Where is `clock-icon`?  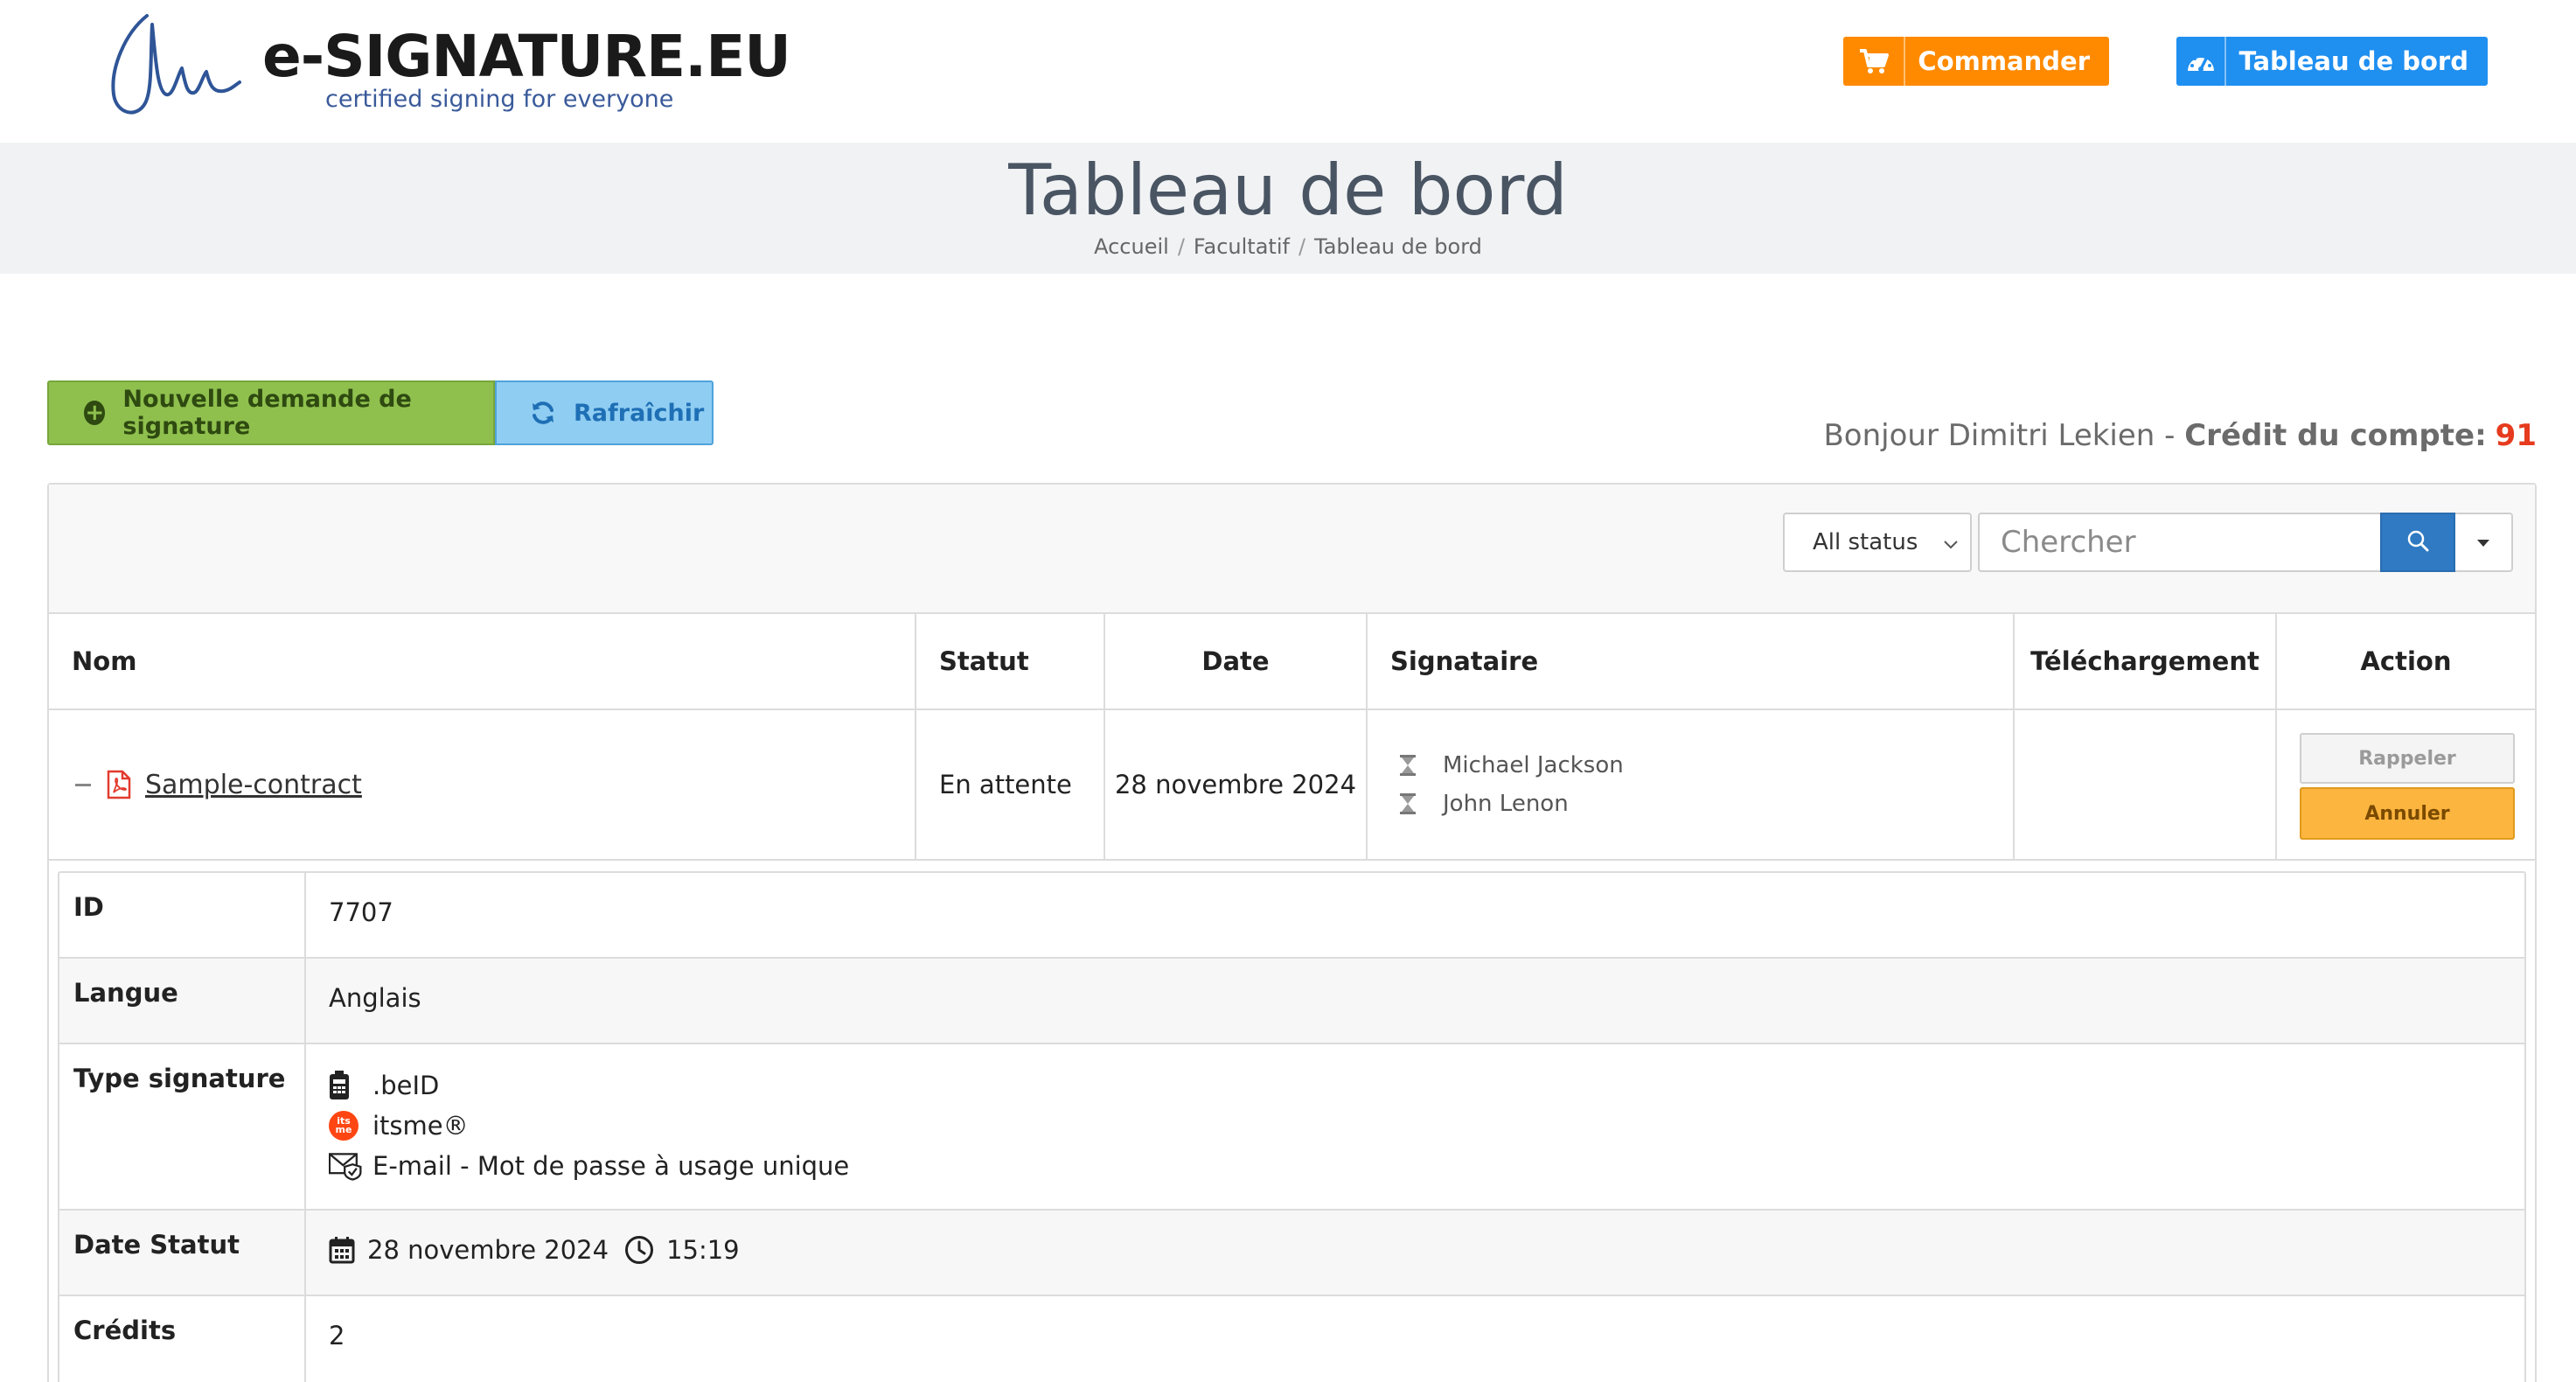 clock-icon is located at coordinates (639, 1250).